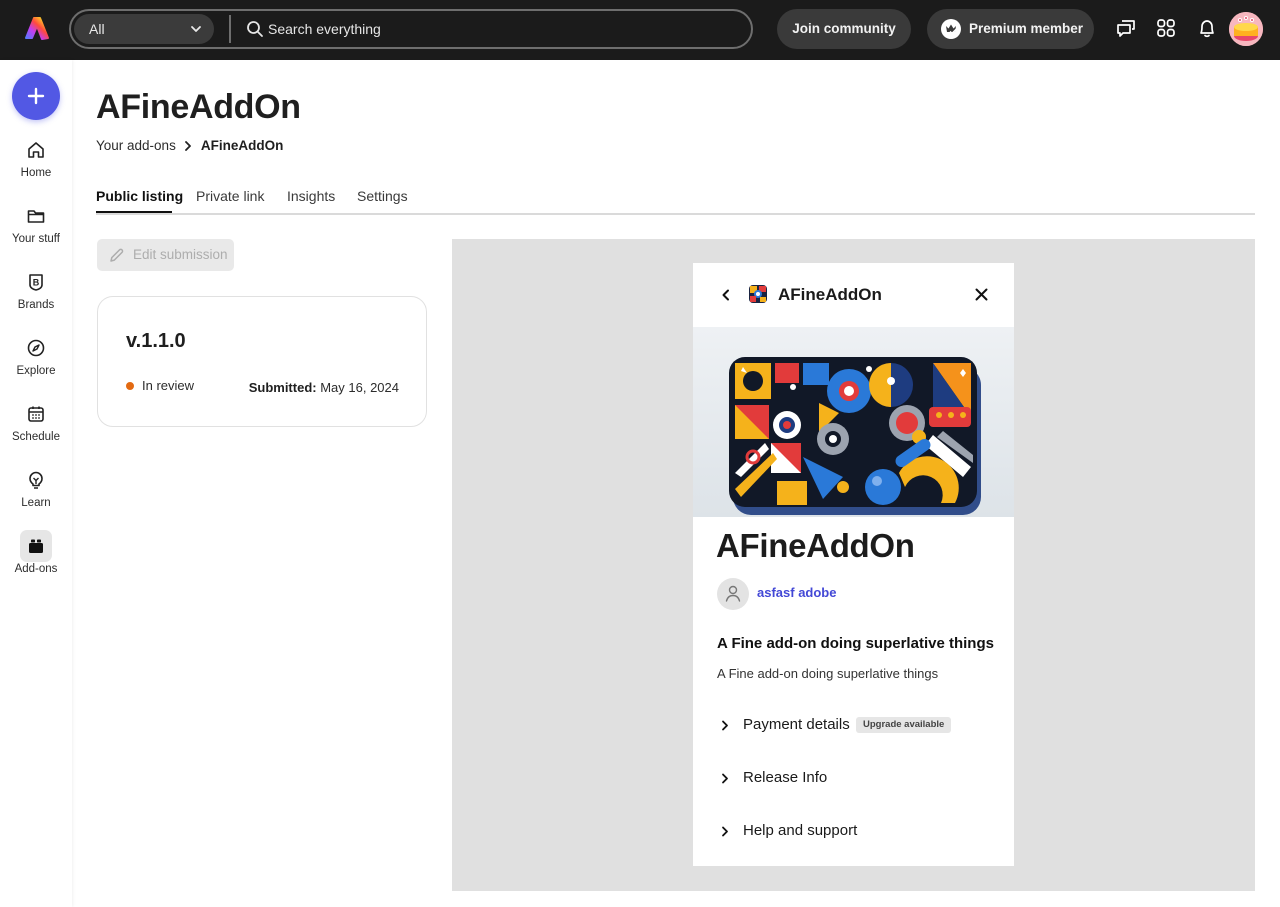  What do you see at coordinates (198, 107) in the screenshot?
I see `page-title: AFineAddOn` at bounding box center [198, 107].